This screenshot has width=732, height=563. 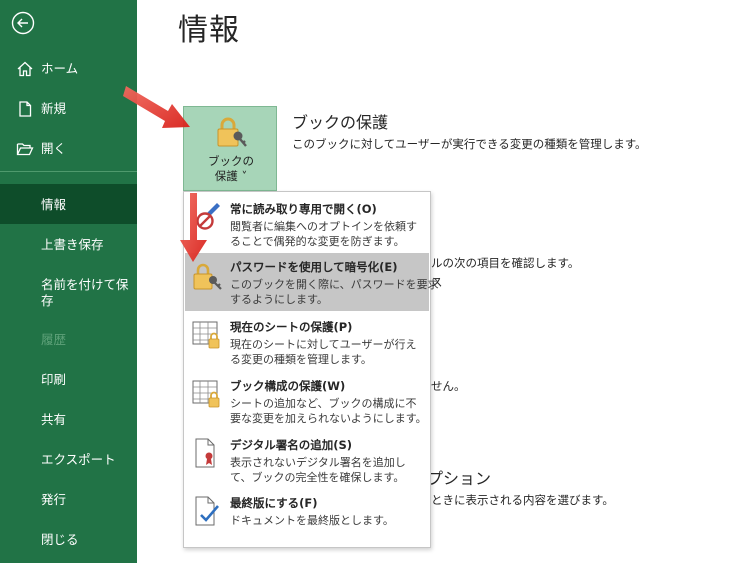 What do you see at coordinates (334, 284) in the screenshot?
I see `menu-item-description: このブックを開く際に、パスワードを要求` at bounding box center [334, 284].